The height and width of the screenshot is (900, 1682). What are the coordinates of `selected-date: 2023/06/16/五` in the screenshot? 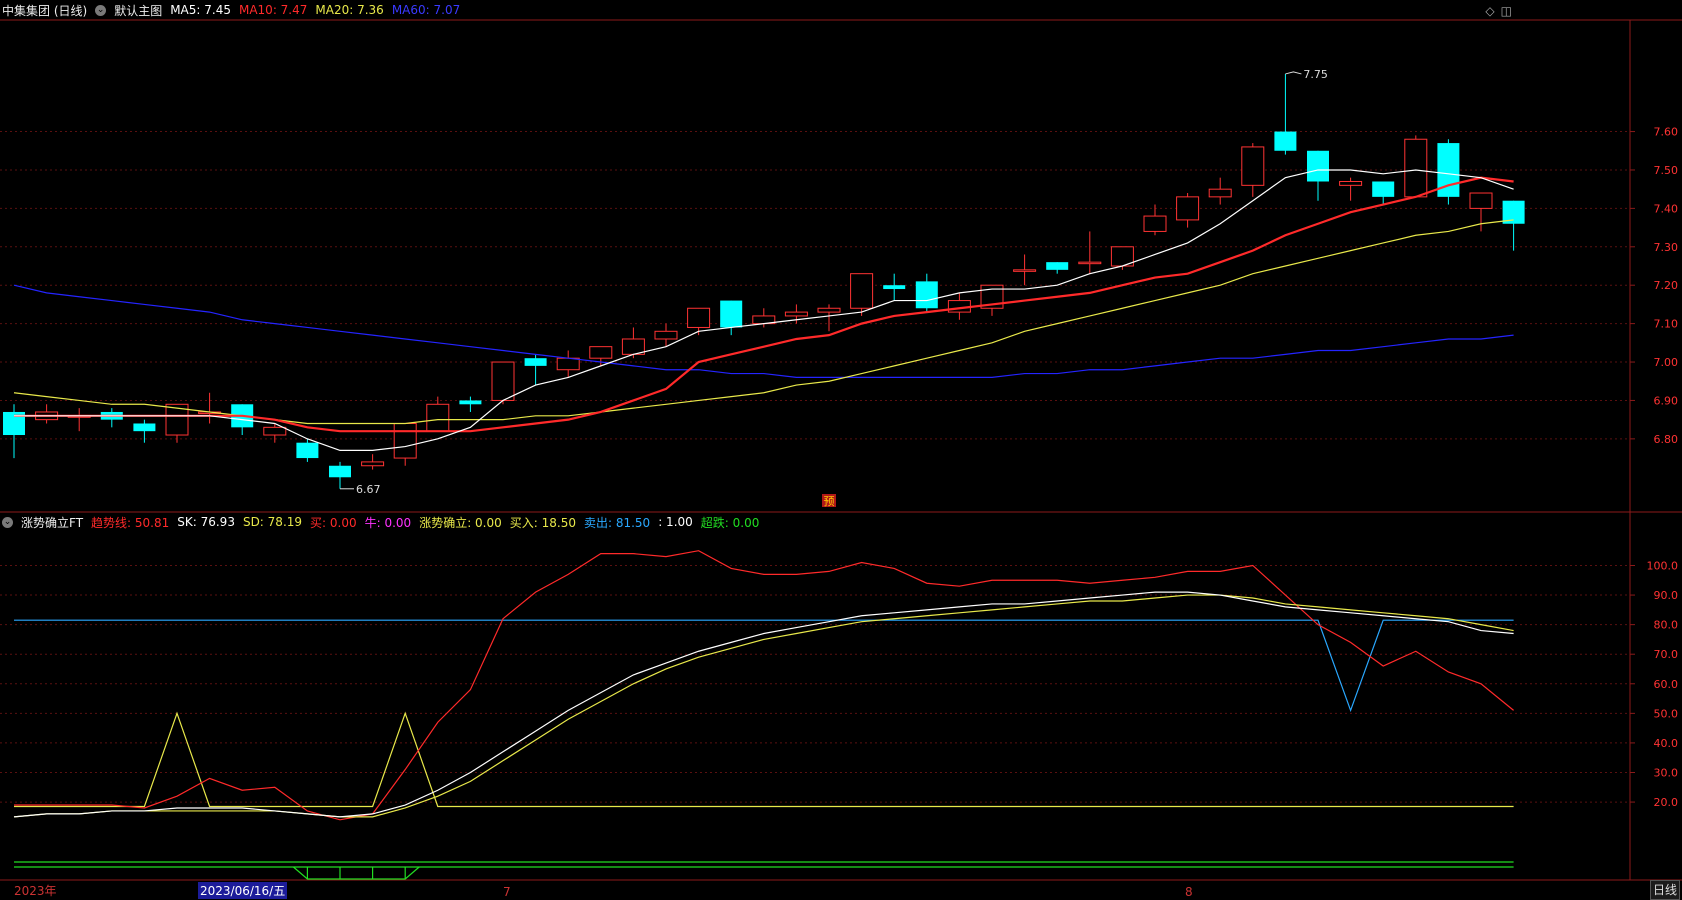 It's located at (243, 890).